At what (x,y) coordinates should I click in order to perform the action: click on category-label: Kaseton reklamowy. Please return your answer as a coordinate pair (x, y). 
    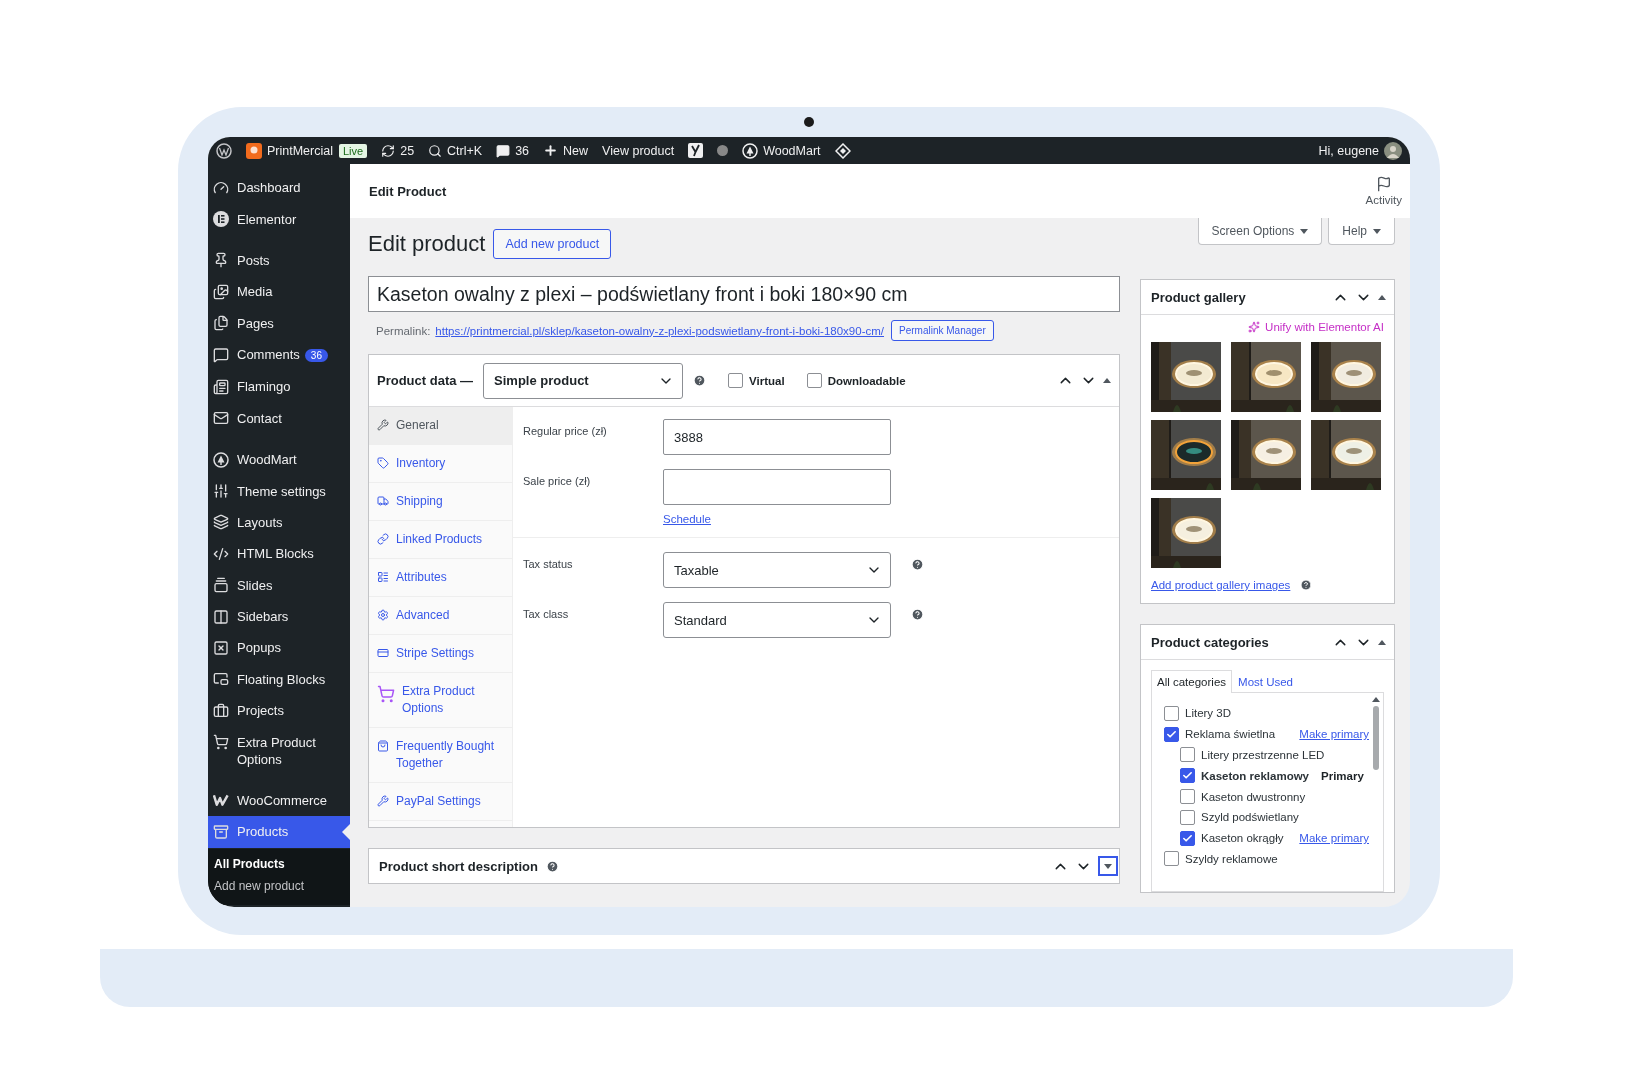
    Looking at the image, I should click on (1255, 775).